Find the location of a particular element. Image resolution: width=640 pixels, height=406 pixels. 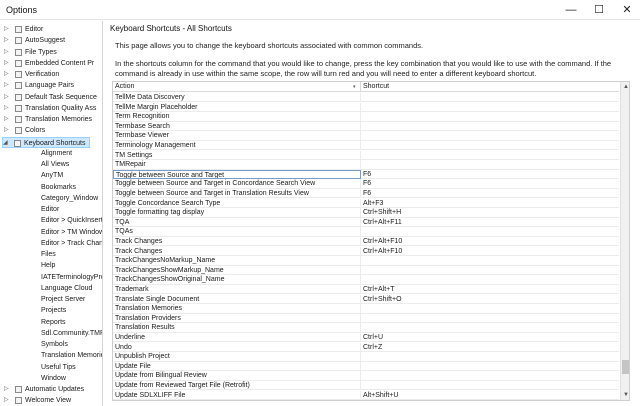

minimize-button: — is located at coordinates (571, 10).